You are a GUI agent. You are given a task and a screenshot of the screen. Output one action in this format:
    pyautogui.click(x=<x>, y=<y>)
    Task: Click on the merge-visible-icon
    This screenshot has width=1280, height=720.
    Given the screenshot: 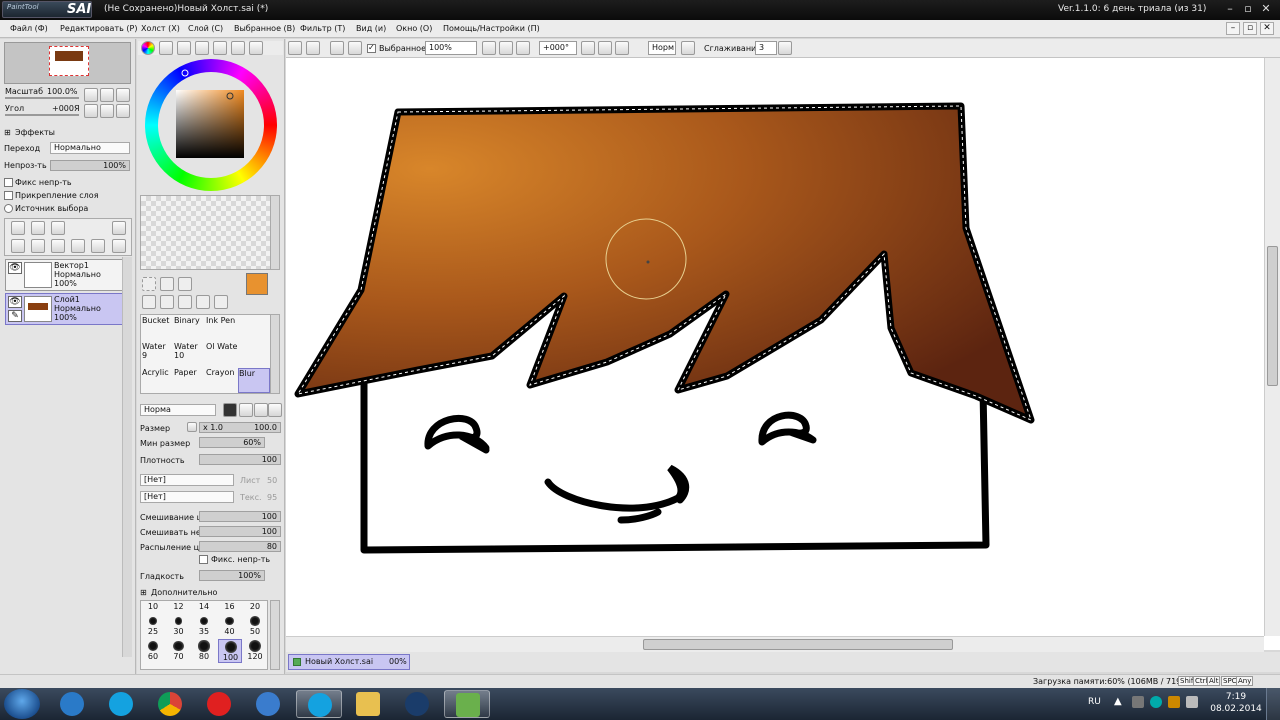 What is the action you would take?
    pyautogui.click(x=98, y=246)
    